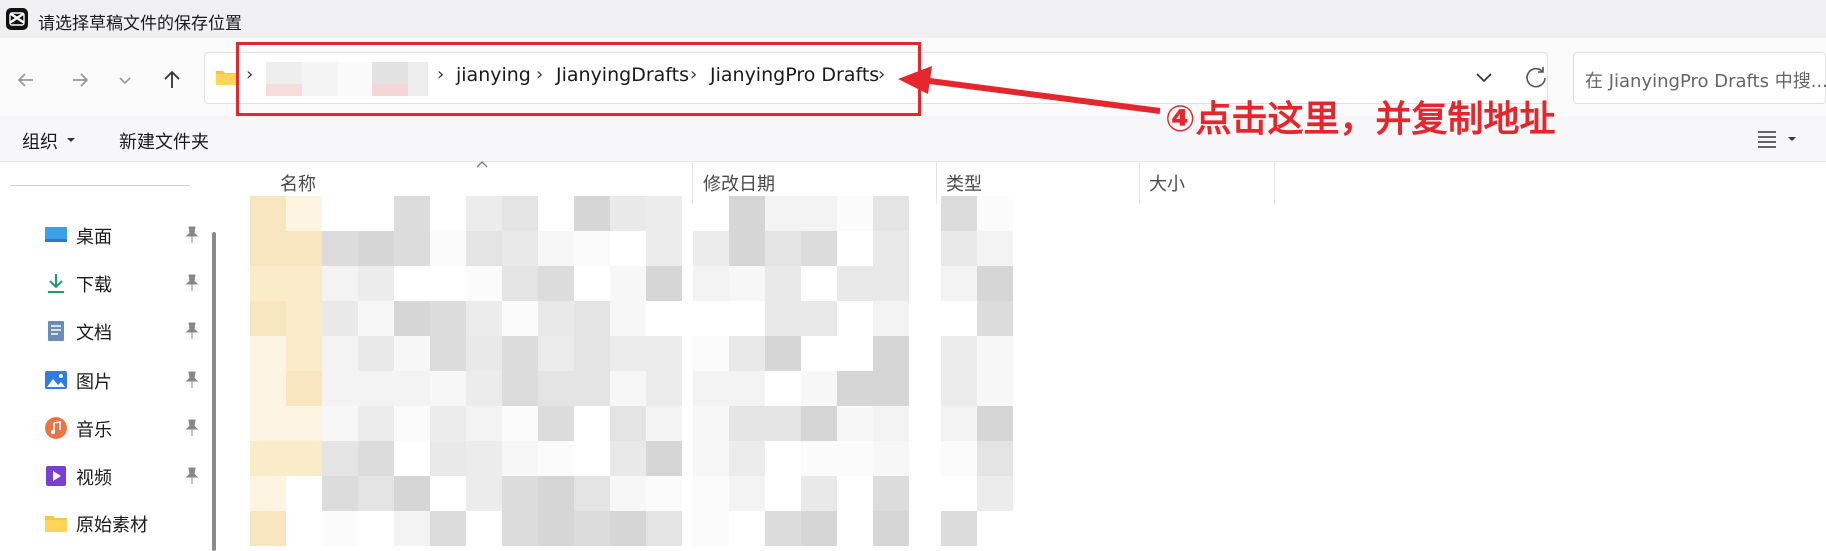  What do you see at coordinates (1360, 119) in the screenshot?
I see `annotation-text: ④点击这里，并复制地址` at bounding box center [1360, 119].